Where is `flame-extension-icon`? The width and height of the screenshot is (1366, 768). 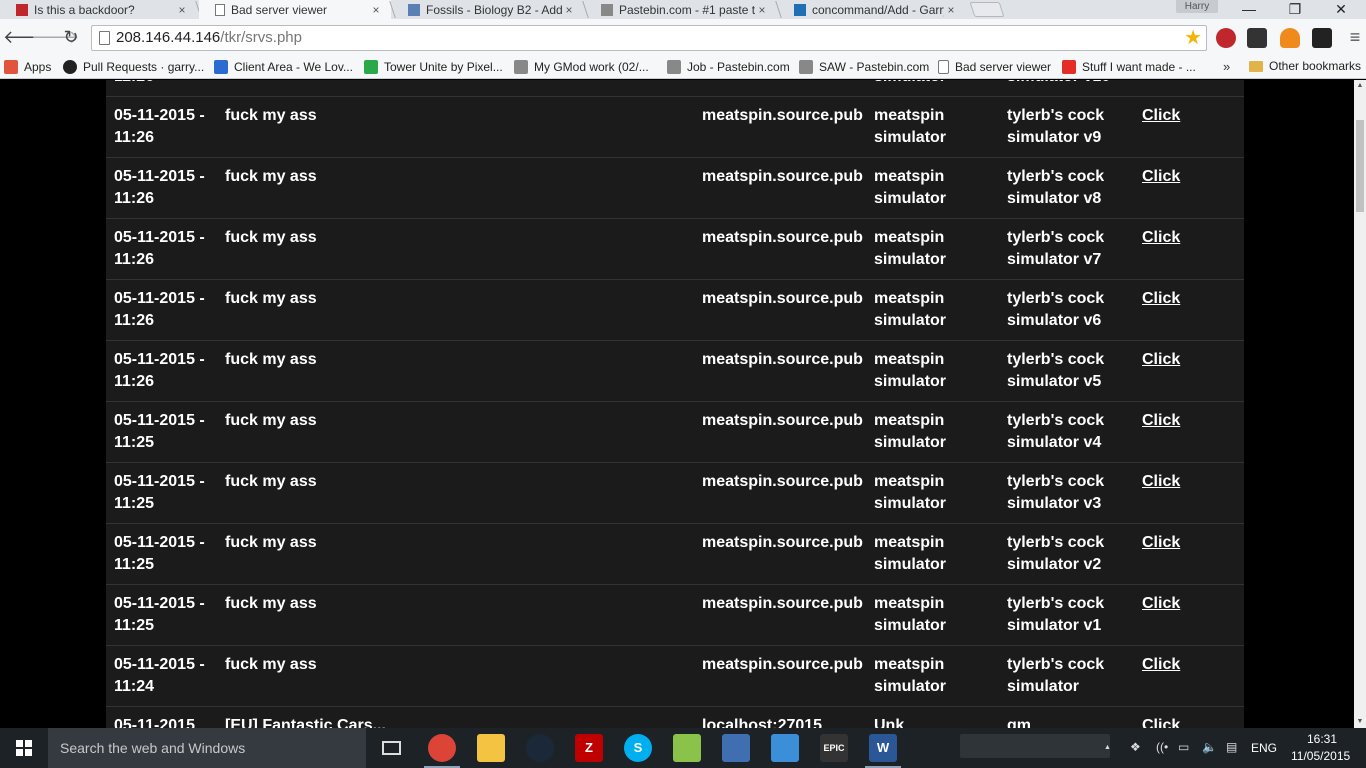
flame-extension-icon is located at coordinates (1290, 38).